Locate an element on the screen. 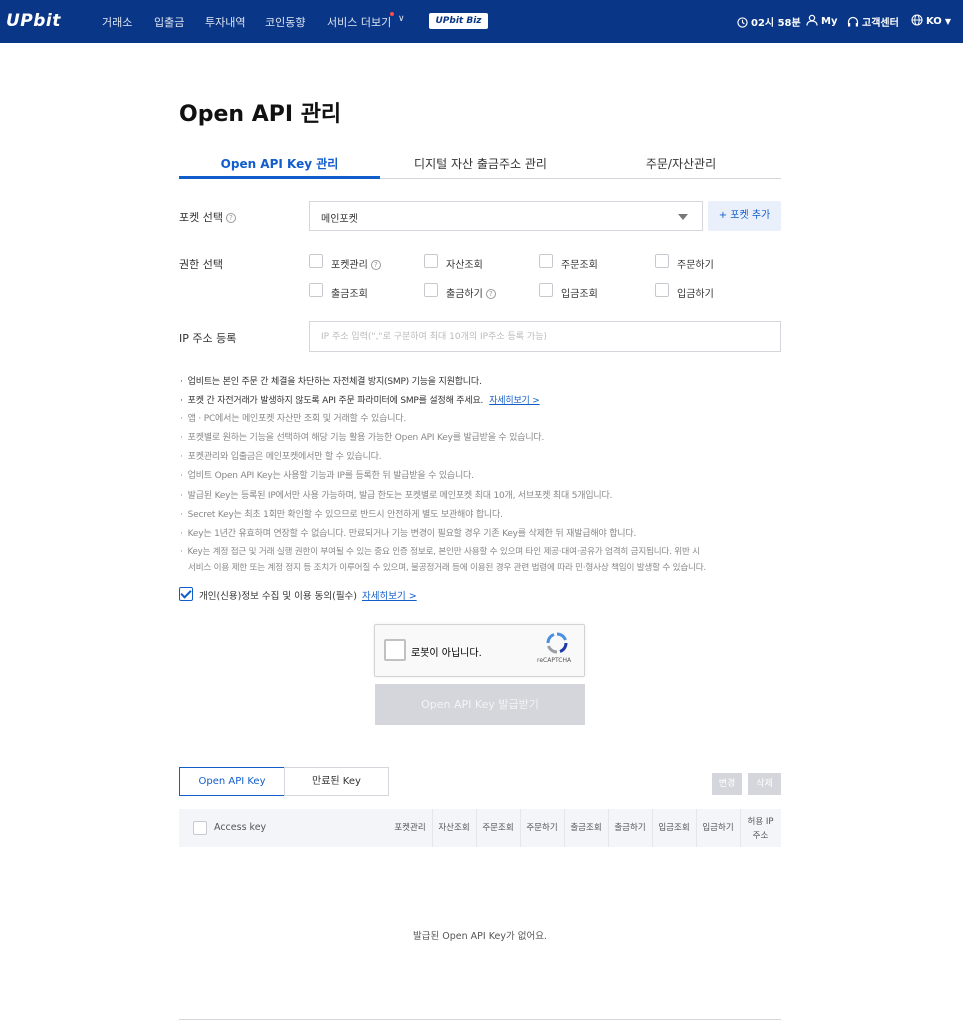 The height and width of the screenshot is (1024, 963). col-order-place: 주문하기 is located at coordinates (542, 828).